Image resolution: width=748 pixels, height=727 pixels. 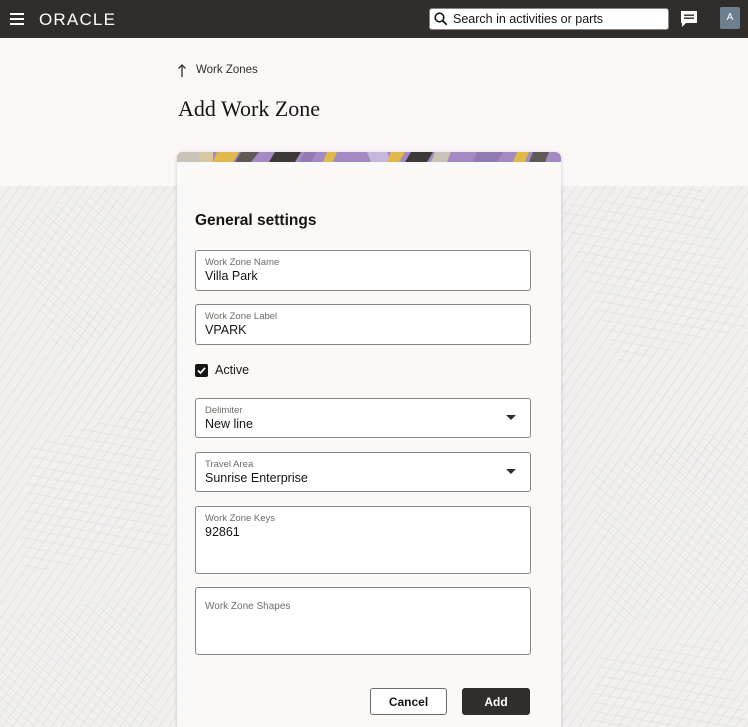 I want to click on breadcrumb: Work Zones, so click(x=217, y=70).